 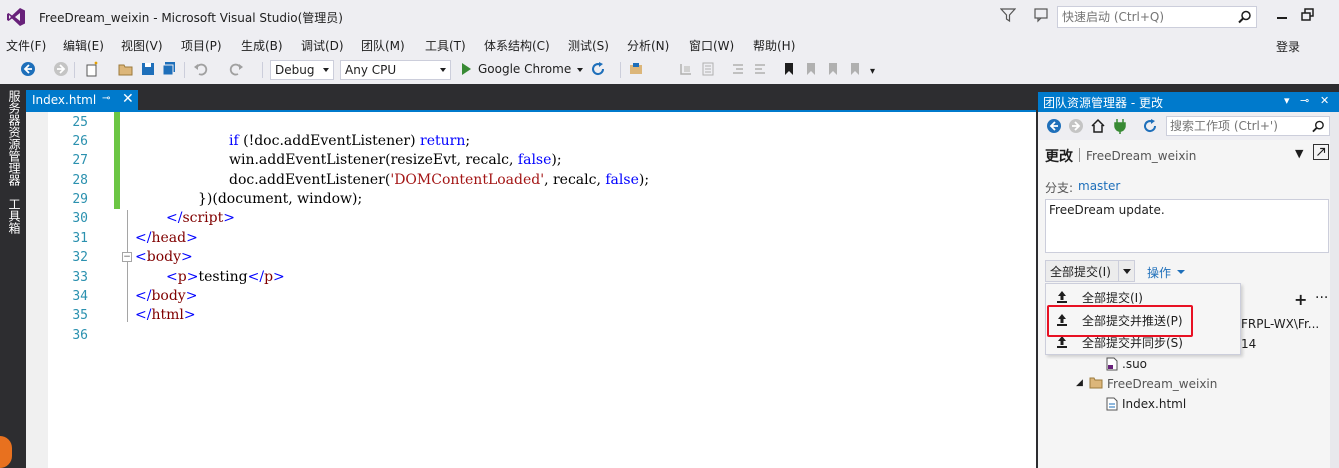 What do you see at coordinates (588, 45) in the screenshot?
I see `menu-test: 测试(S)` at bounding box center [588, 45].